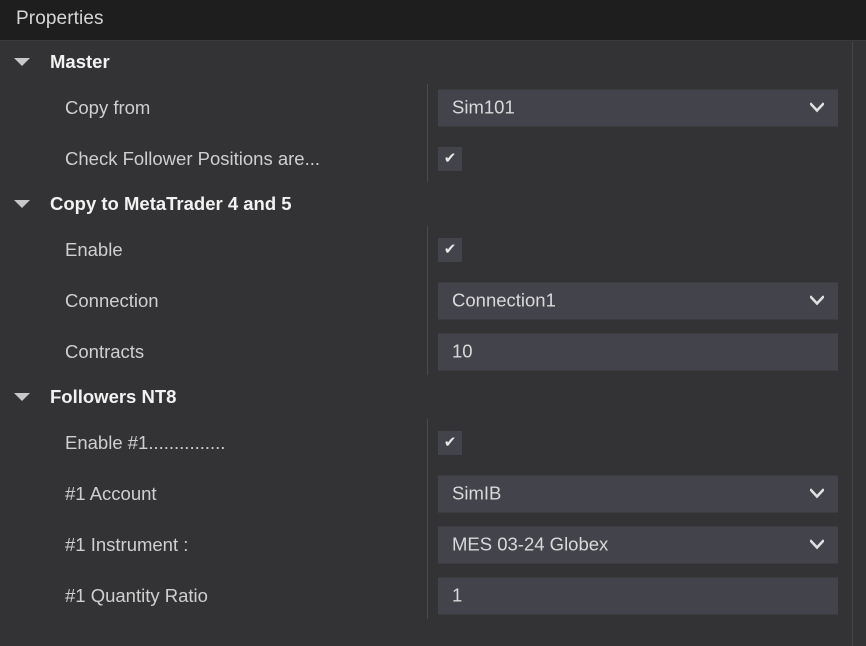 The width and height of the screenshot is (866, 646). I want to click on group-header-followers-nt8: Followers NT8, so click(433, 397).